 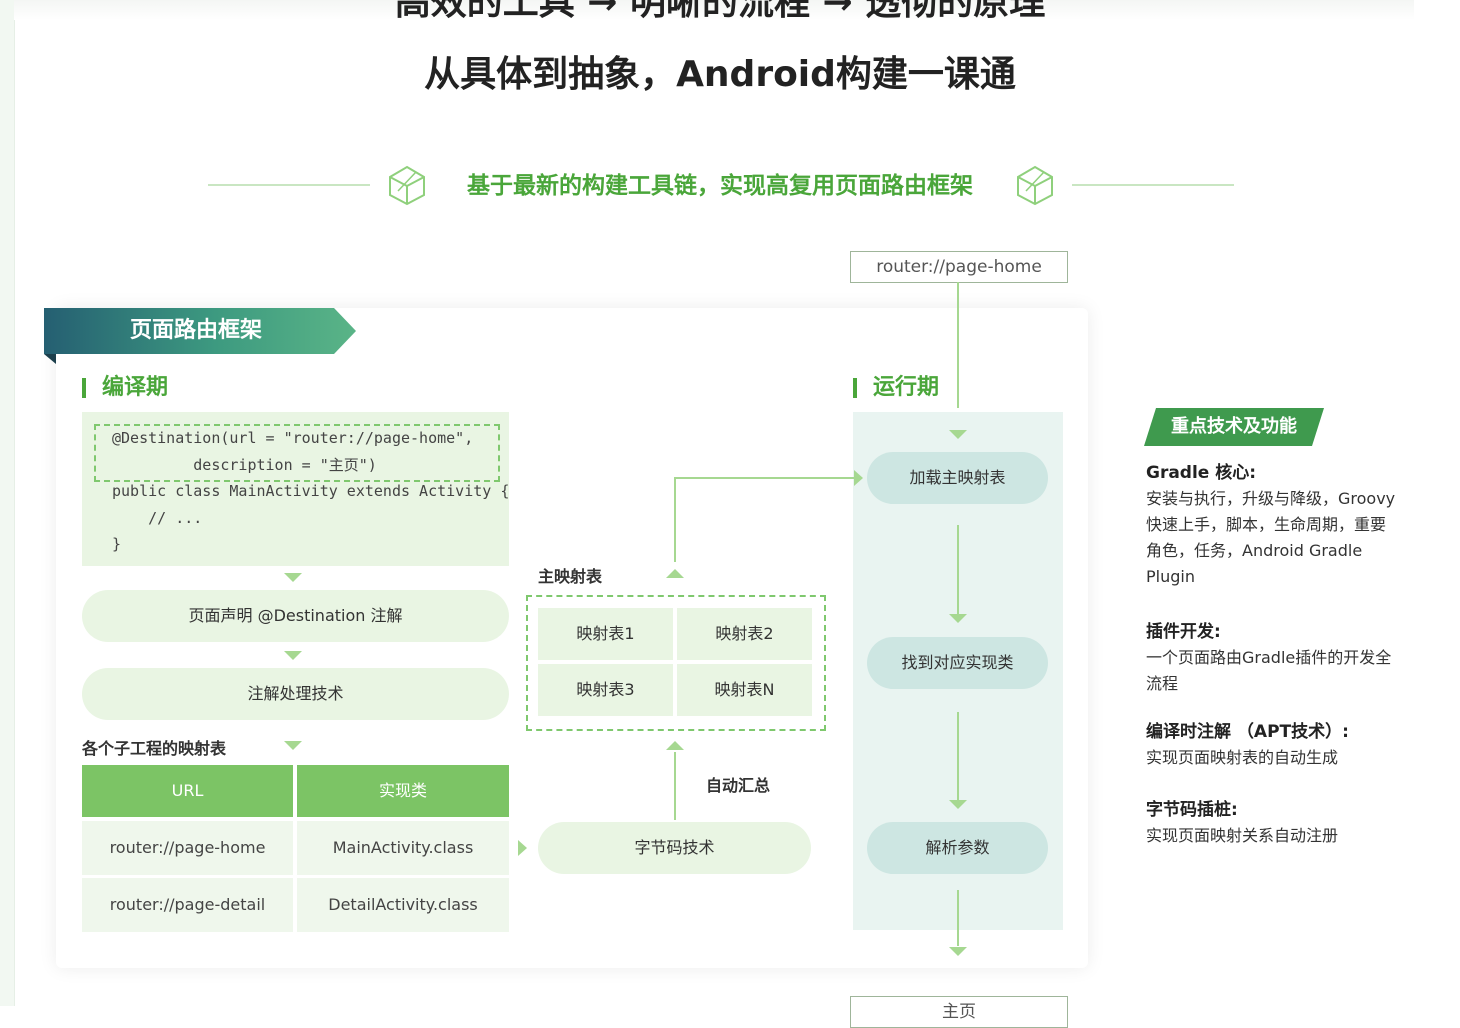 What do you see at coordinates (744, 690) in the screenshot?
I see `map-cell: 映射表N` at bounding box center [744, 690].